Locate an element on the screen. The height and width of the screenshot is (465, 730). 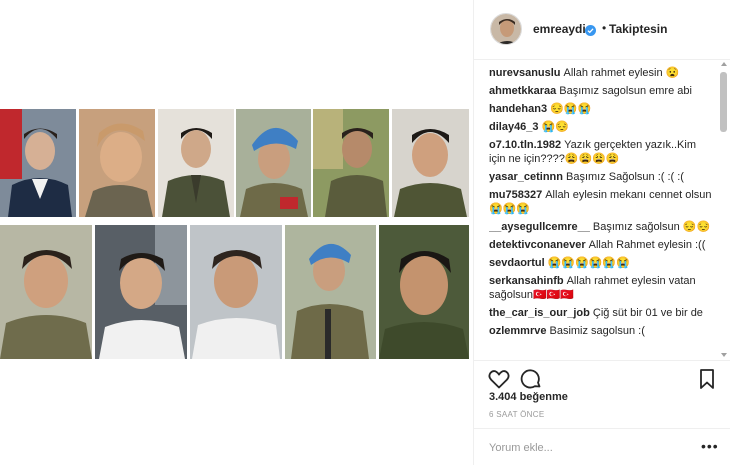
comment-text: Başımız sağolsun 😔😔 is located at coordinates (651, 227).